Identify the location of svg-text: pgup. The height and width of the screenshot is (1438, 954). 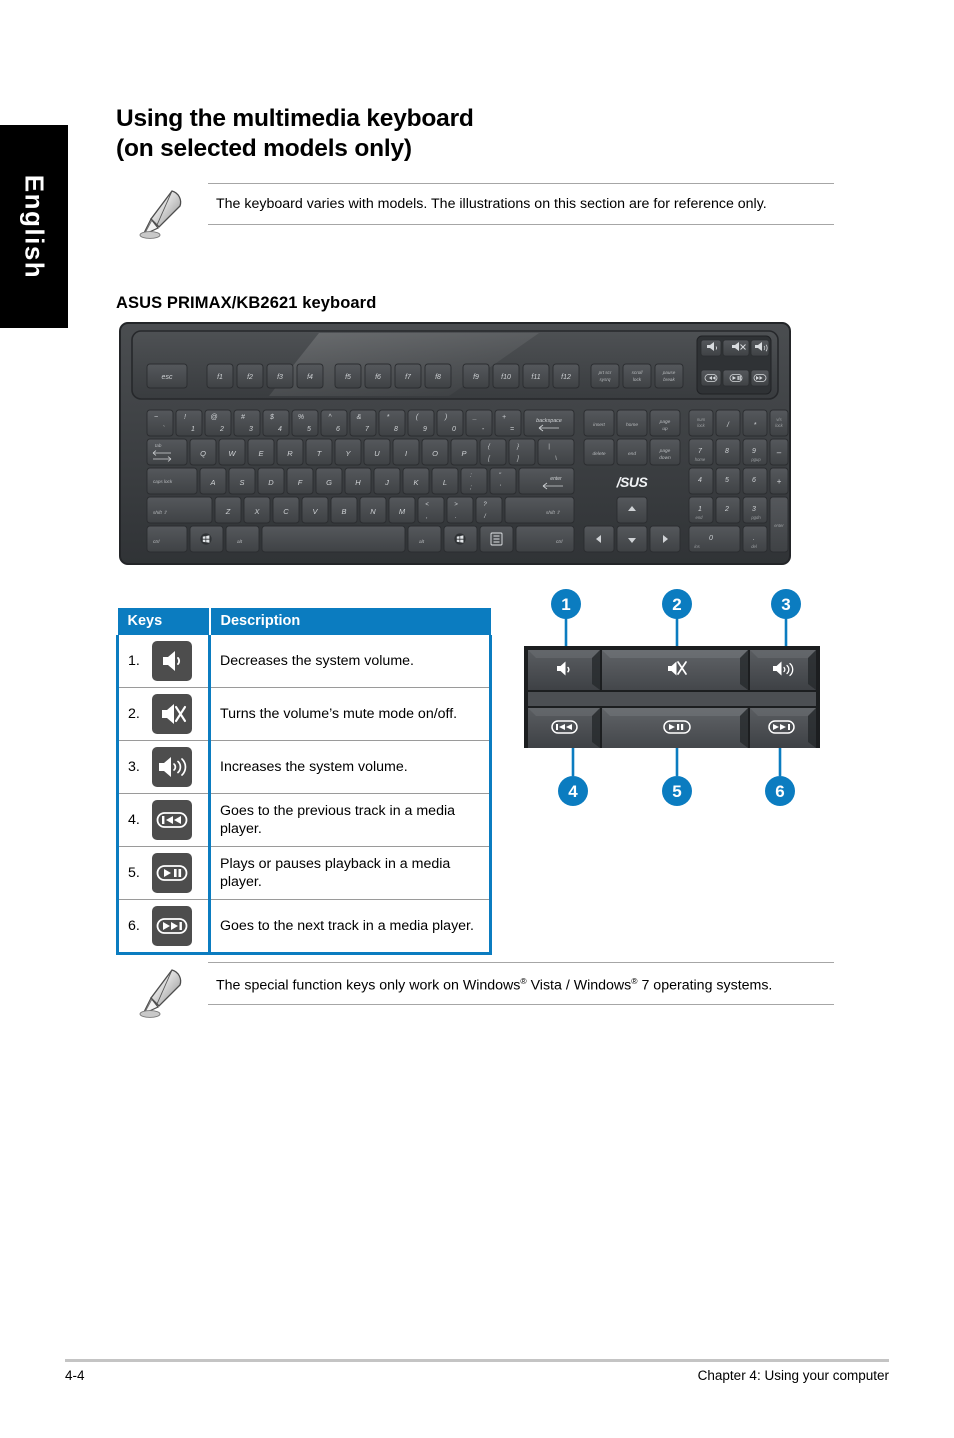
(755, 459).